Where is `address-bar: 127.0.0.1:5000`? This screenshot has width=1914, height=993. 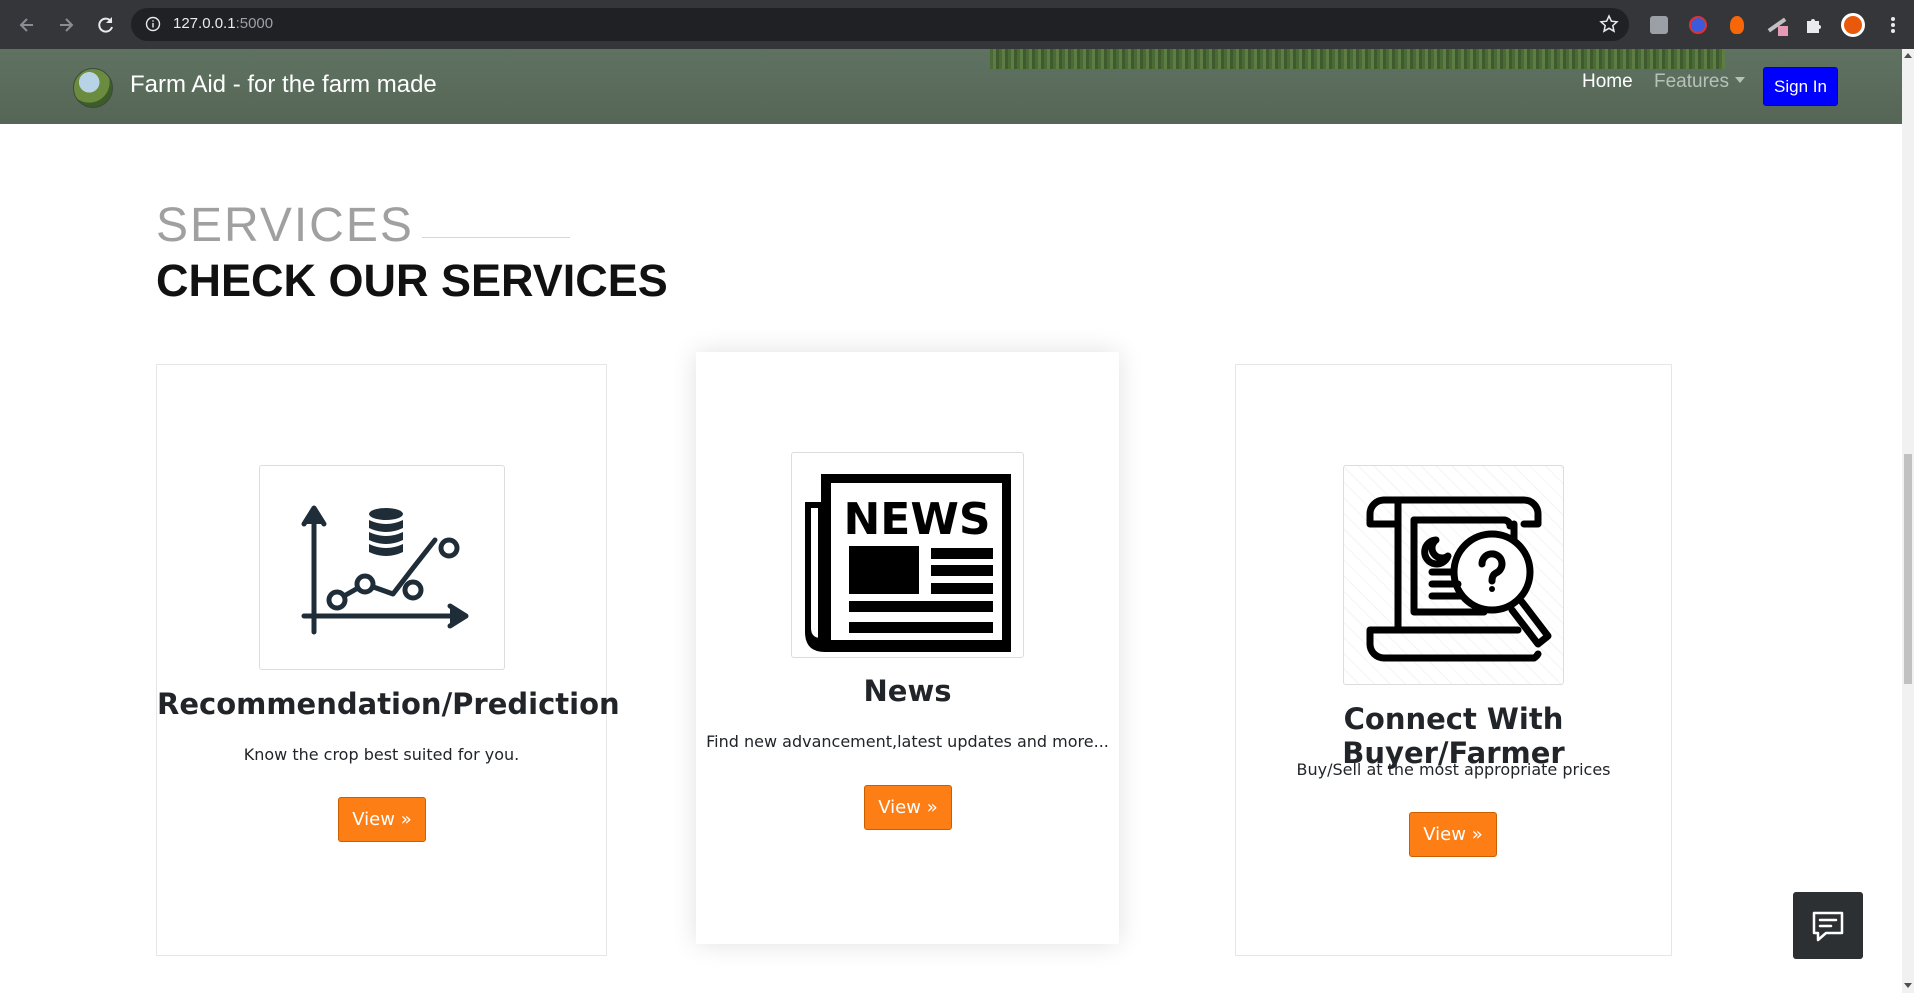 address-bar: 127.0.0.1:5000 is located at coordinates (880, 24).